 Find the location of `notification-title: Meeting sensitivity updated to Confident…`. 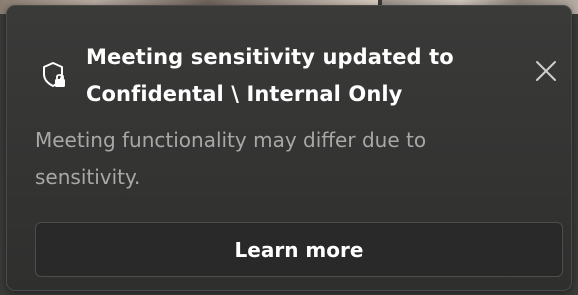

notification-title: Meeting sensitivity updated to Confident… is located at coordinates (270, 75).